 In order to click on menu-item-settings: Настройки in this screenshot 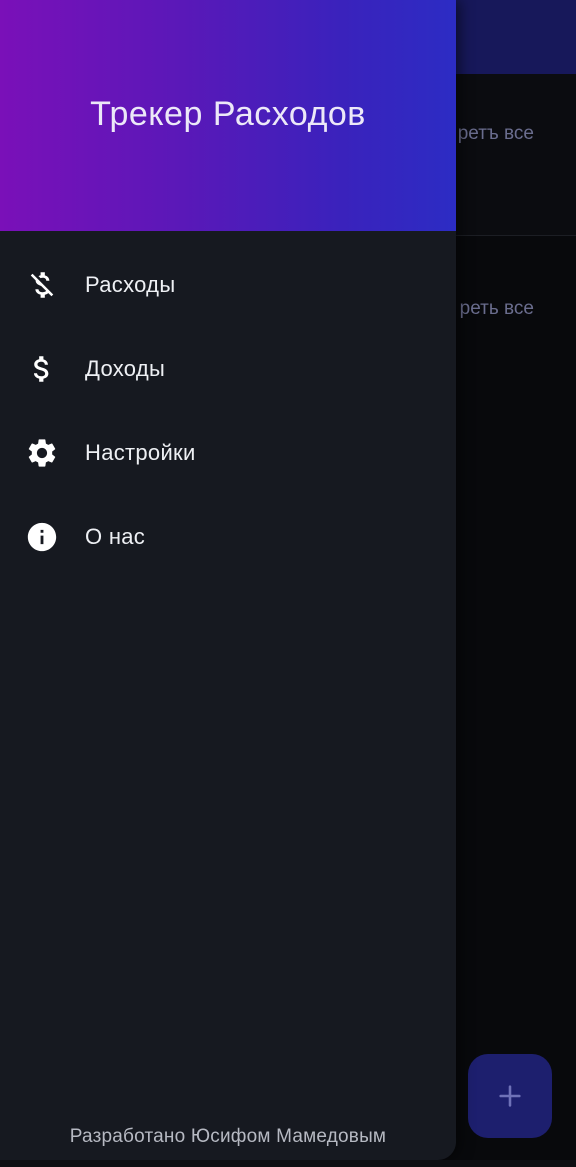, I will do `click(228, 453)`.